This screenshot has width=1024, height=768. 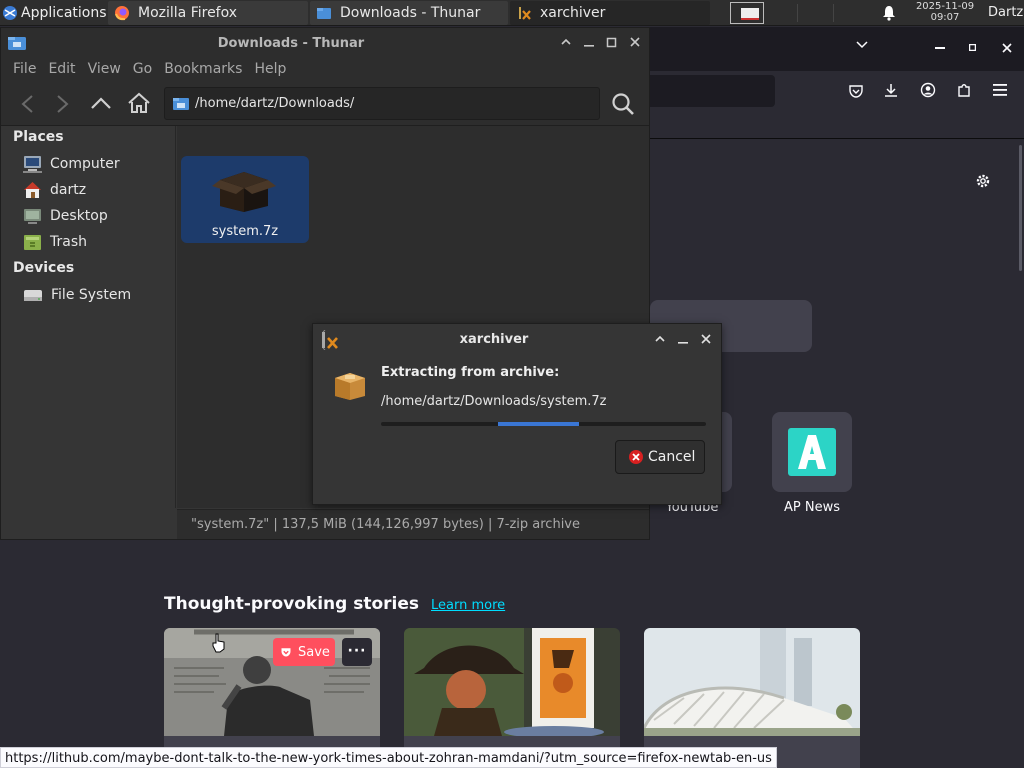 I want to click on trash-icon, so click(x=32, y=242).